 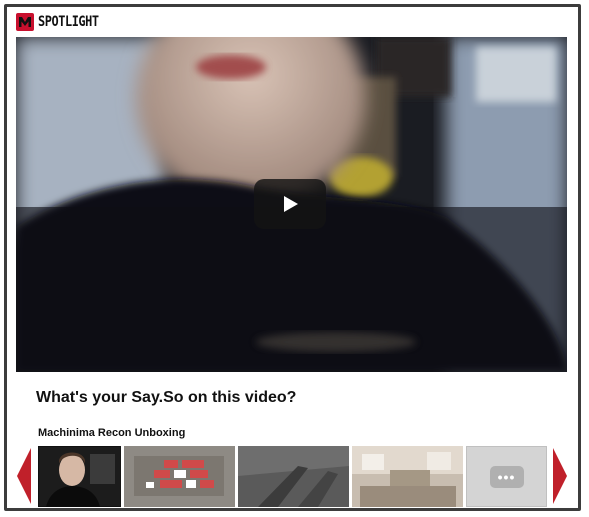 I want to click on playlist-title: Machinima Recon Unboxing, so click(x=112, y=433).